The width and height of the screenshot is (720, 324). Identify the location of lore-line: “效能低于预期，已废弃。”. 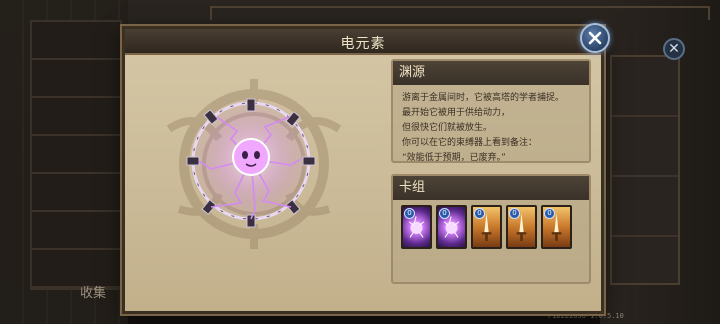
(454, 158).